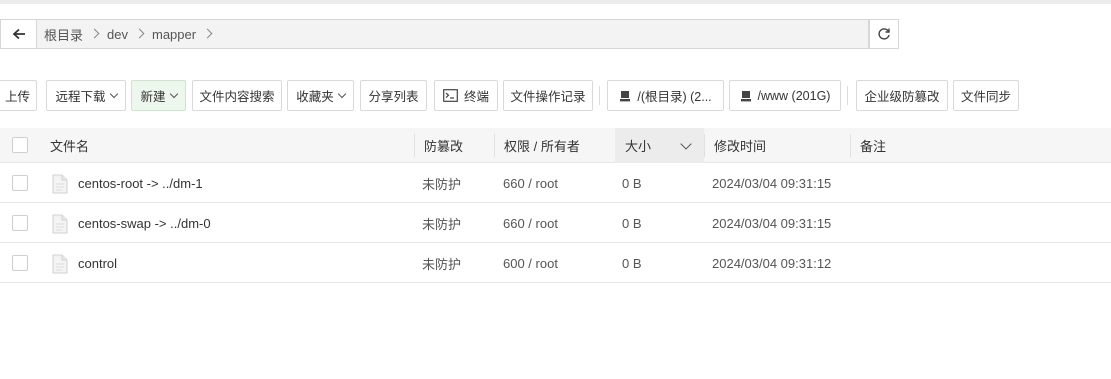  I want to click on remote-download-button: 远程下载, so click(86, 95).